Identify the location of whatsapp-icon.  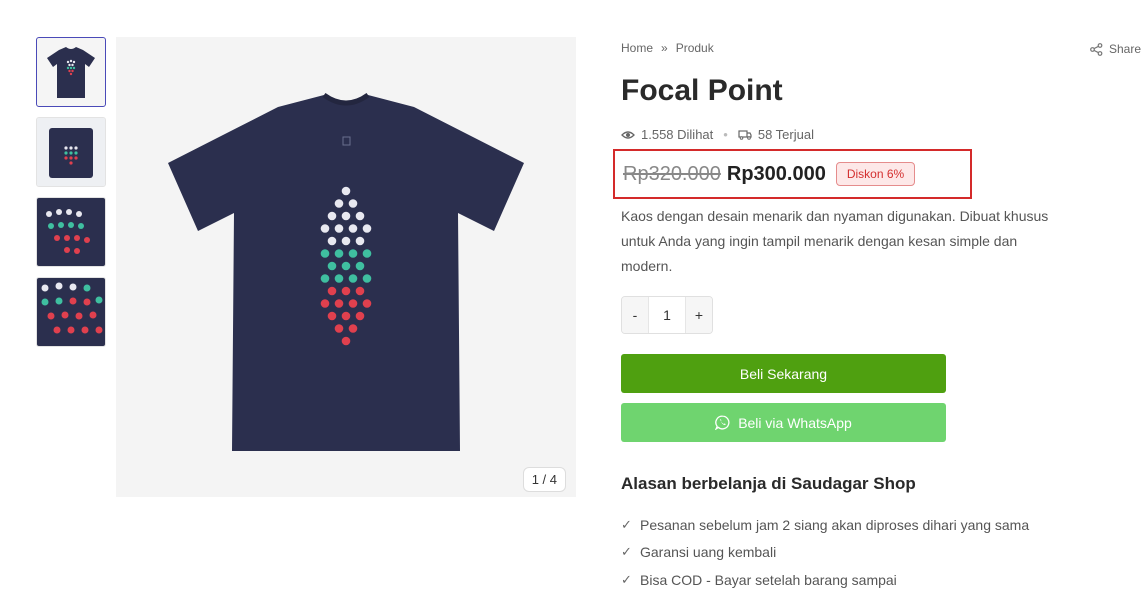
(722, 422).